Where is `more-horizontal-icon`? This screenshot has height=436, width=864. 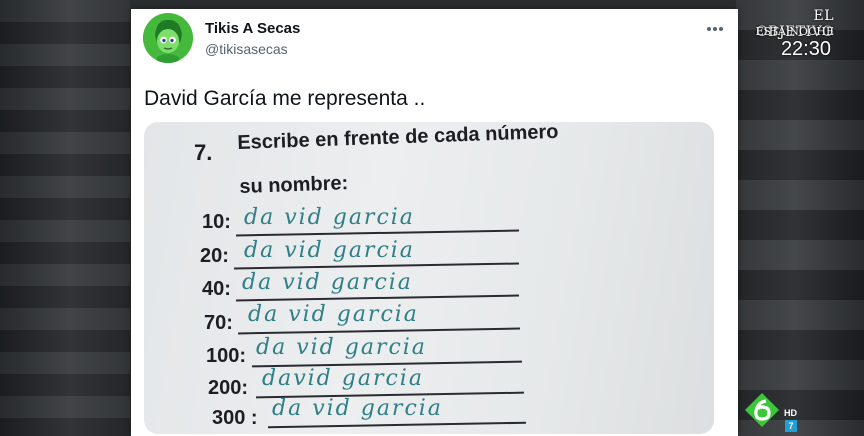 more-horizontal-icon is located at coordinates (715, 29).